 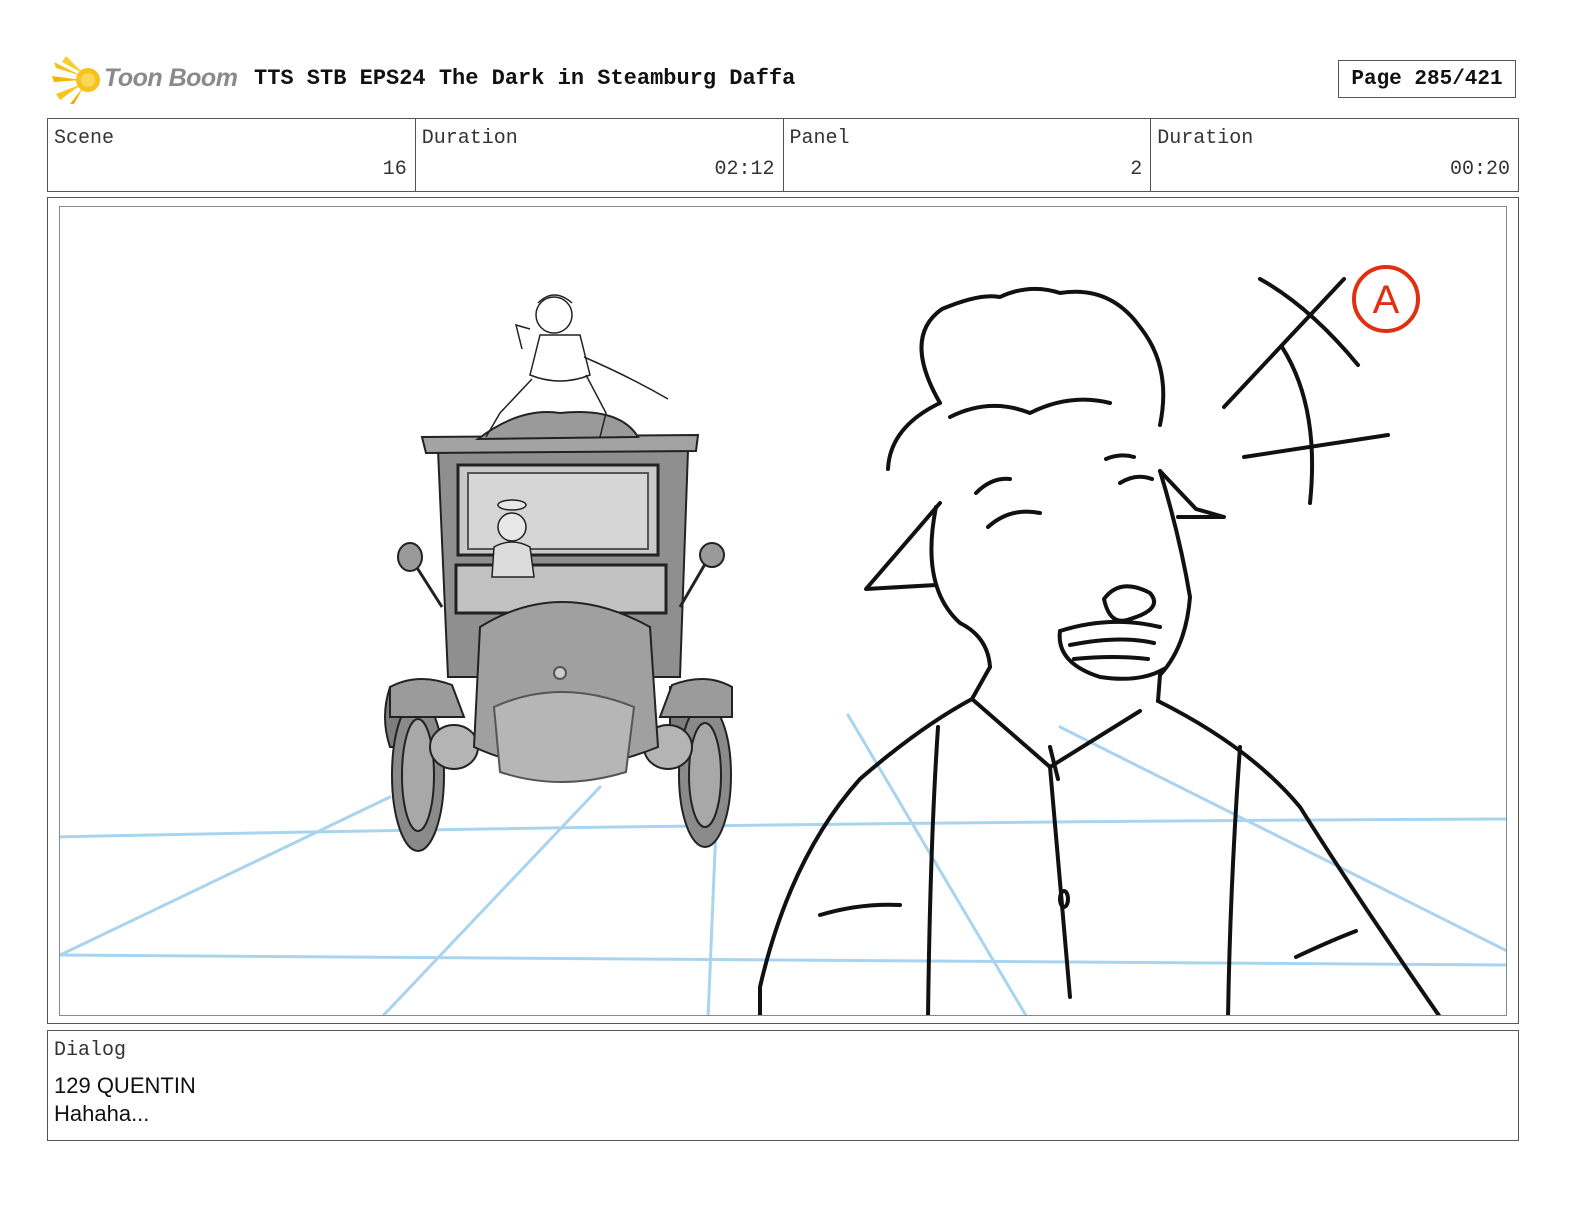 What do you see at coordinates (171, 78) in the screenshot?
I see `logo-text: Toon Boom` at bounding box center [171, 78].